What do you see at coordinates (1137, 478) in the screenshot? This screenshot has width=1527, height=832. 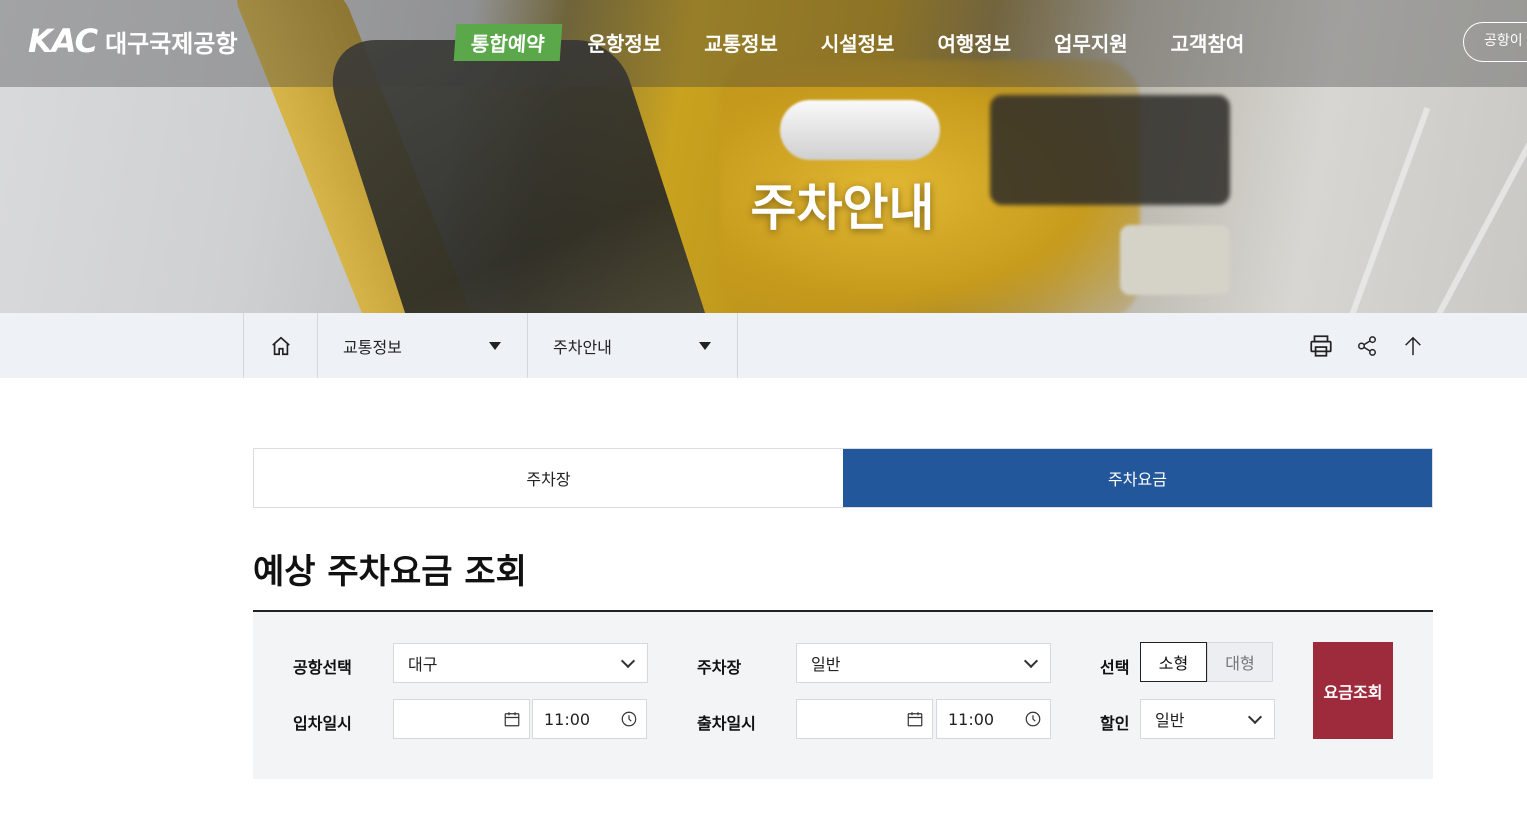 I see `tab-parking-fee: 주차요금` at bounding box center [1137, 478].